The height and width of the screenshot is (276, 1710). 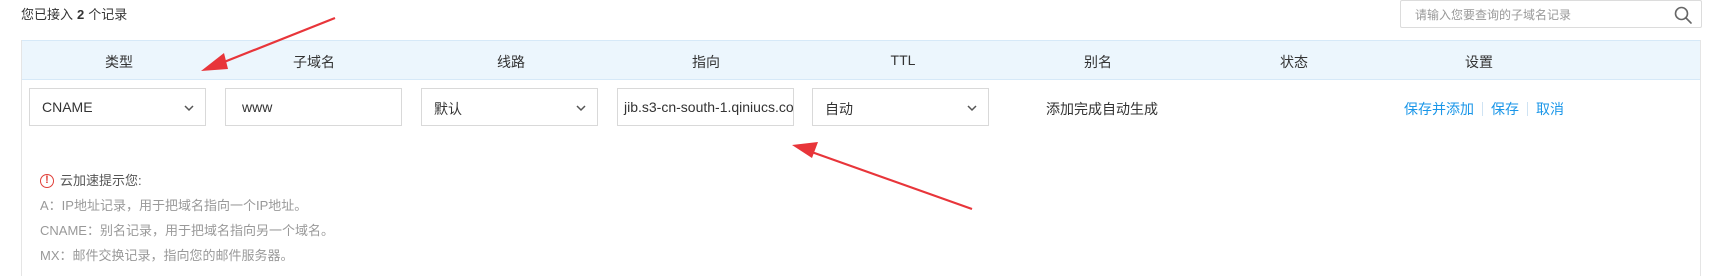 I want to click on record-count-text: 您已接入 2 个记录, so click(x=74, y=13).